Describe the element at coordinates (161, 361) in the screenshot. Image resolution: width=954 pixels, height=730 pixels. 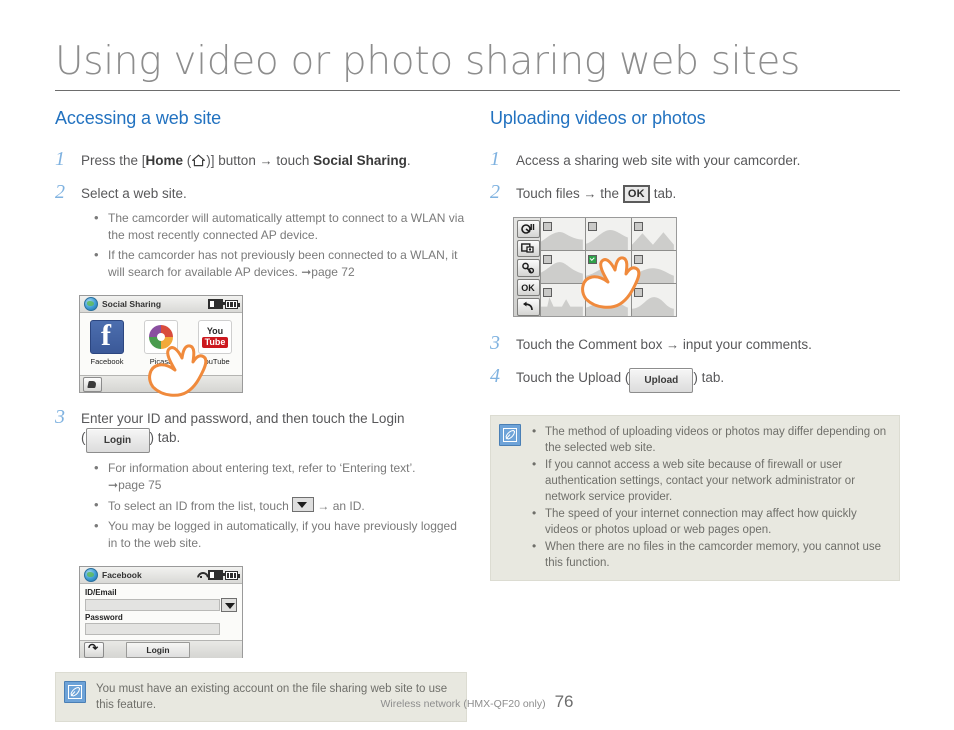
I see `app-label: Picasa` at that location.